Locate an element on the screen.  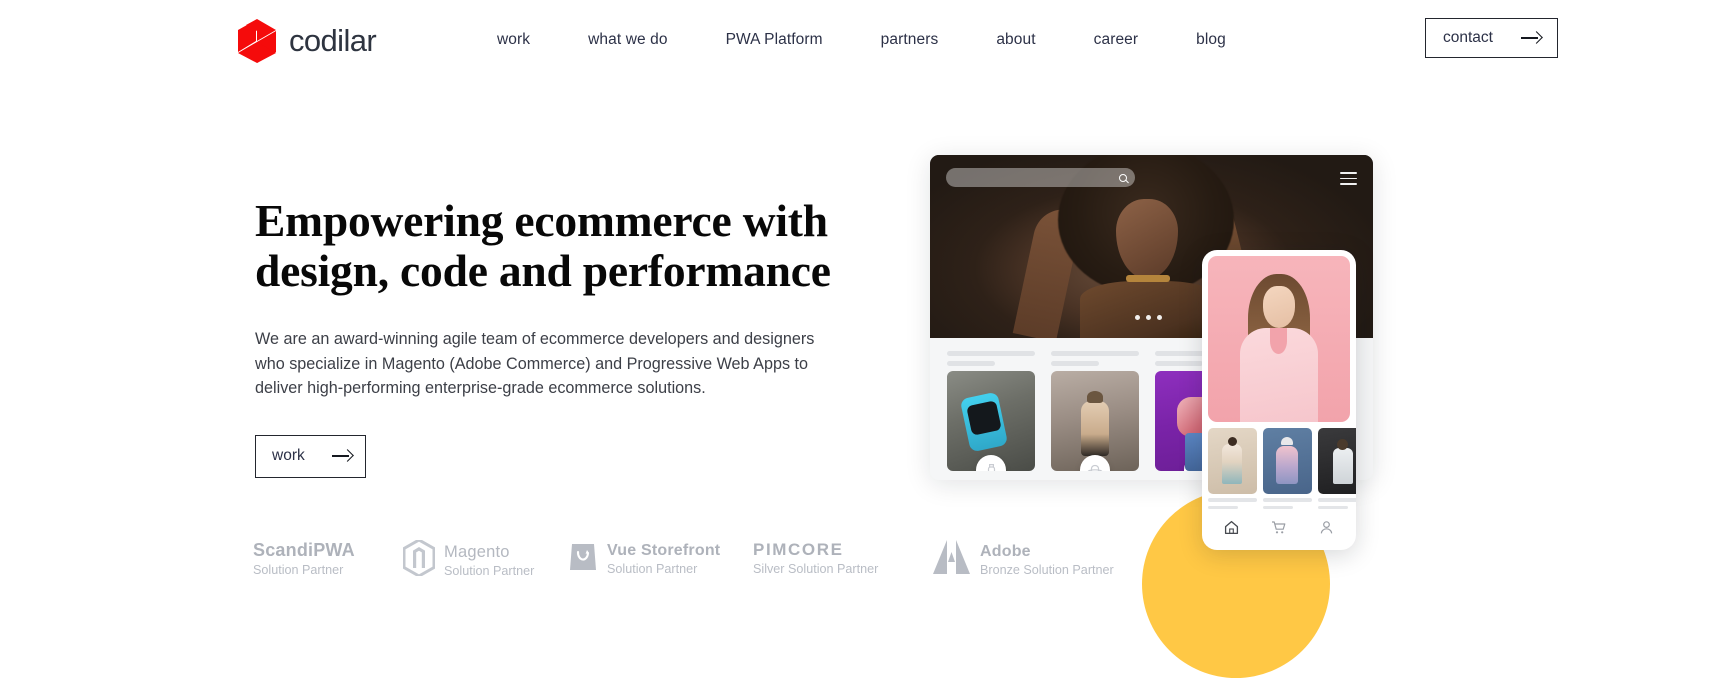
nav-item-pwa-platform: PWA Platform is located at coordinates (774, 40).